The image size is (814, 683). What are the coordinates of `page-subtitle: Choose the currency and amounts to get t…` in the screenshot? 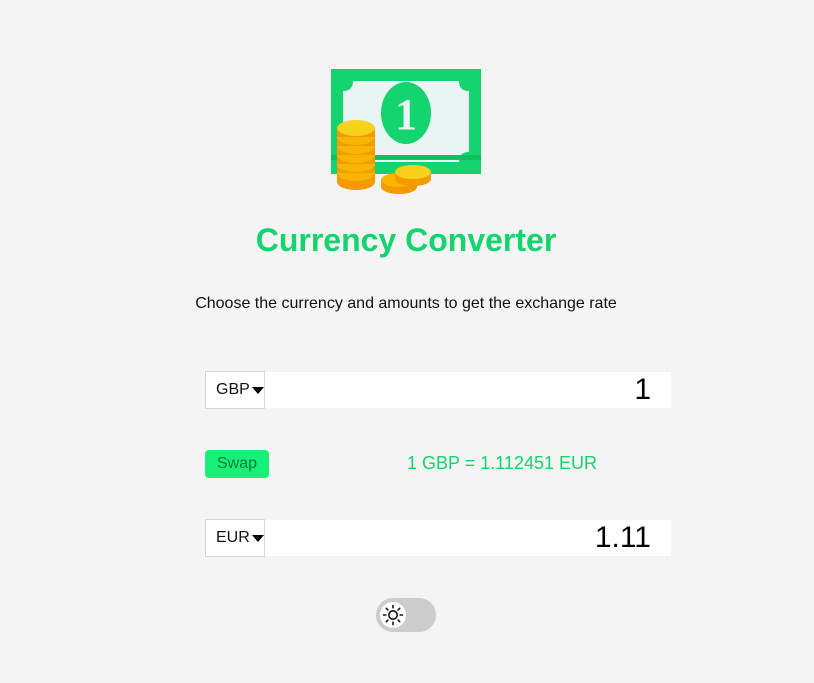 It's located at (406, 303).